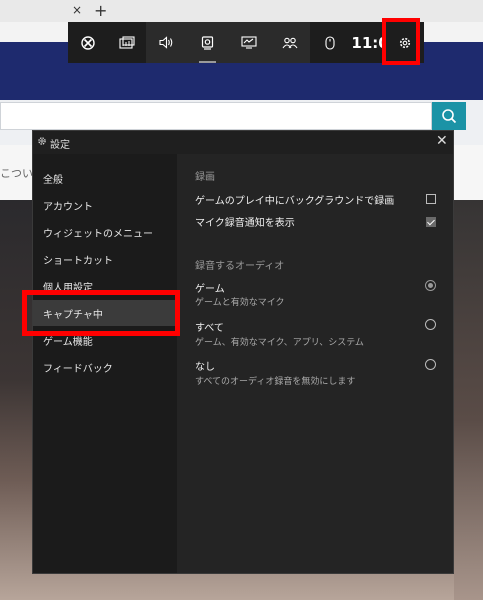  I want to click on widget-menu-icon, so click(127, 42).